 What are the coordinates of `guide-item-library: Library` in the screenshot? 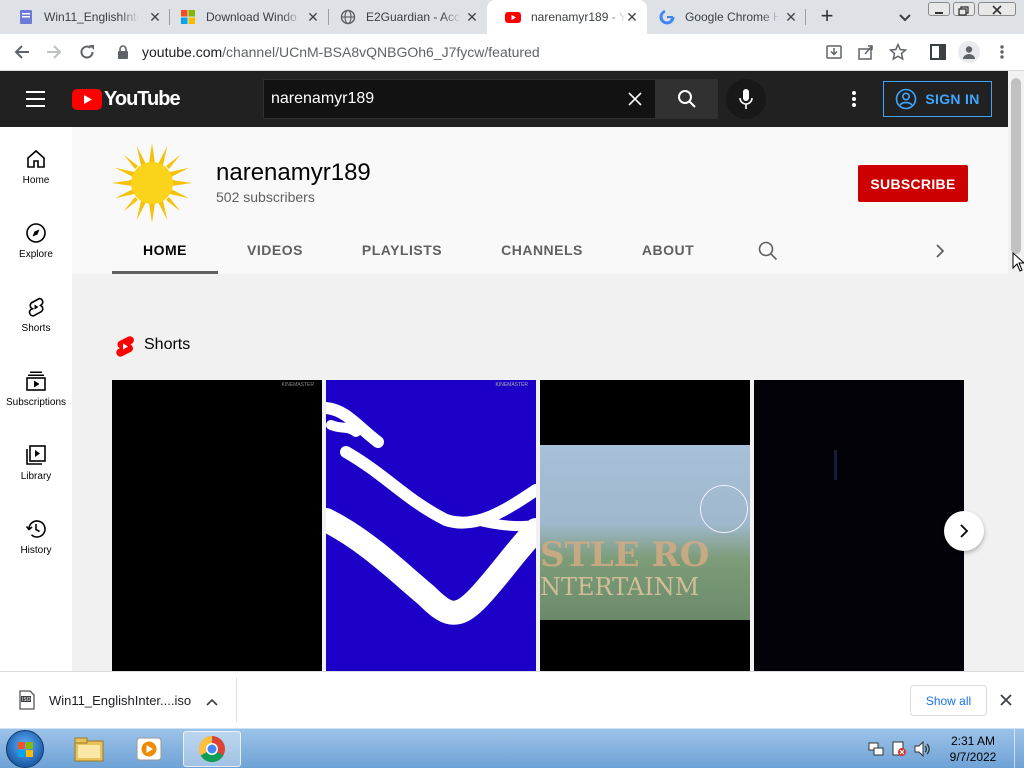 It's located at (36, 460).